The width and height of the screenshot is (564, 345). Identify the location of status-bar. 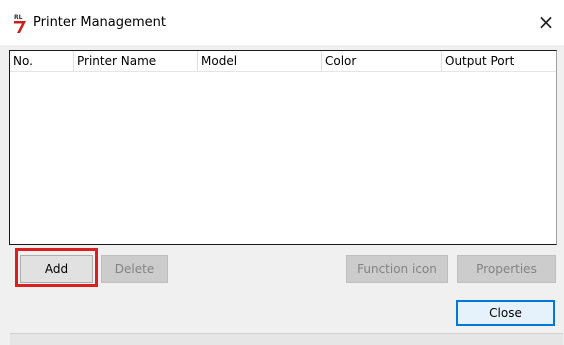
(286, 339).